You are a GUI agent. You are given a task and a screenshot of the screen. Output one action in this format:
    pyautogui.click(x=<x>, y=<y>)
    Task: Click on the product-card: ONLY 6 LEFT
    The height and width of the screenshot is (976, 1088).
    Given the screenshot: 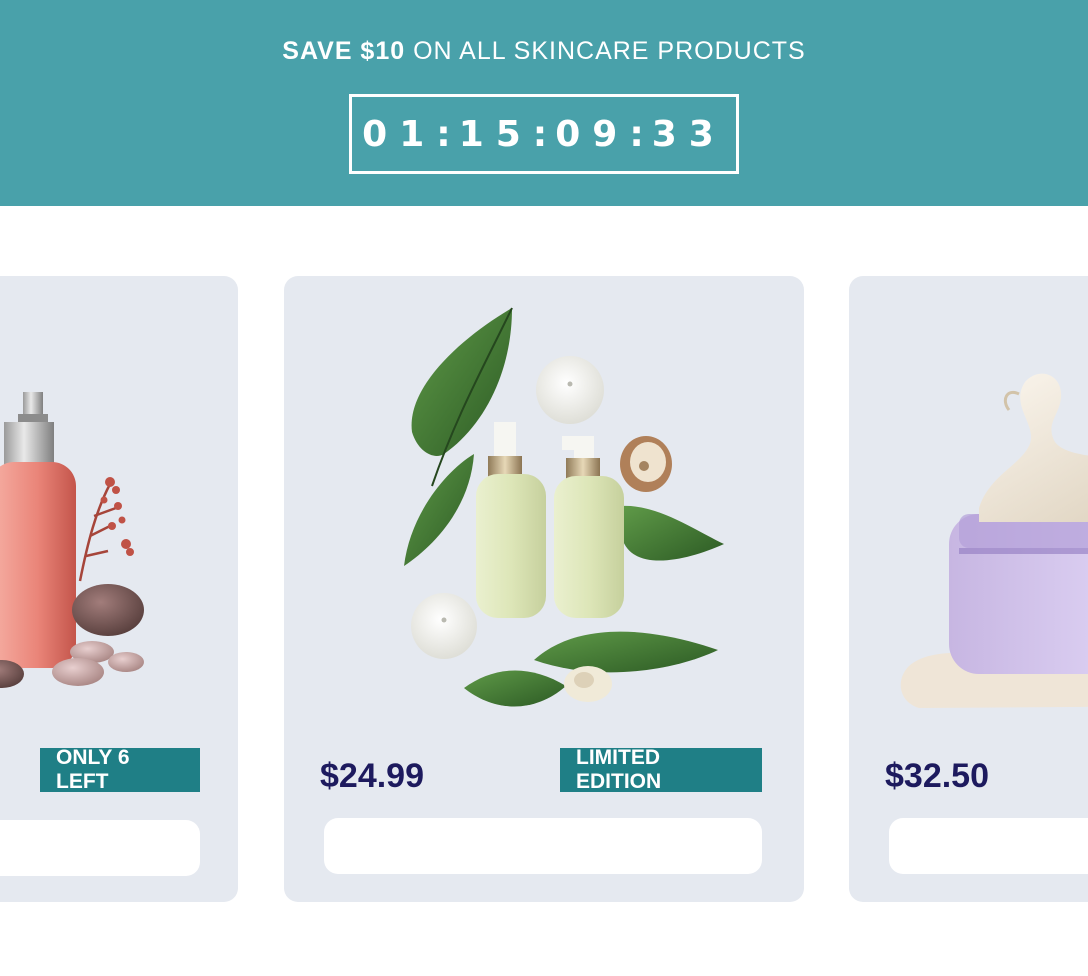 What is the action you would take?
    pyautogui.click(x=119, y=589)
    